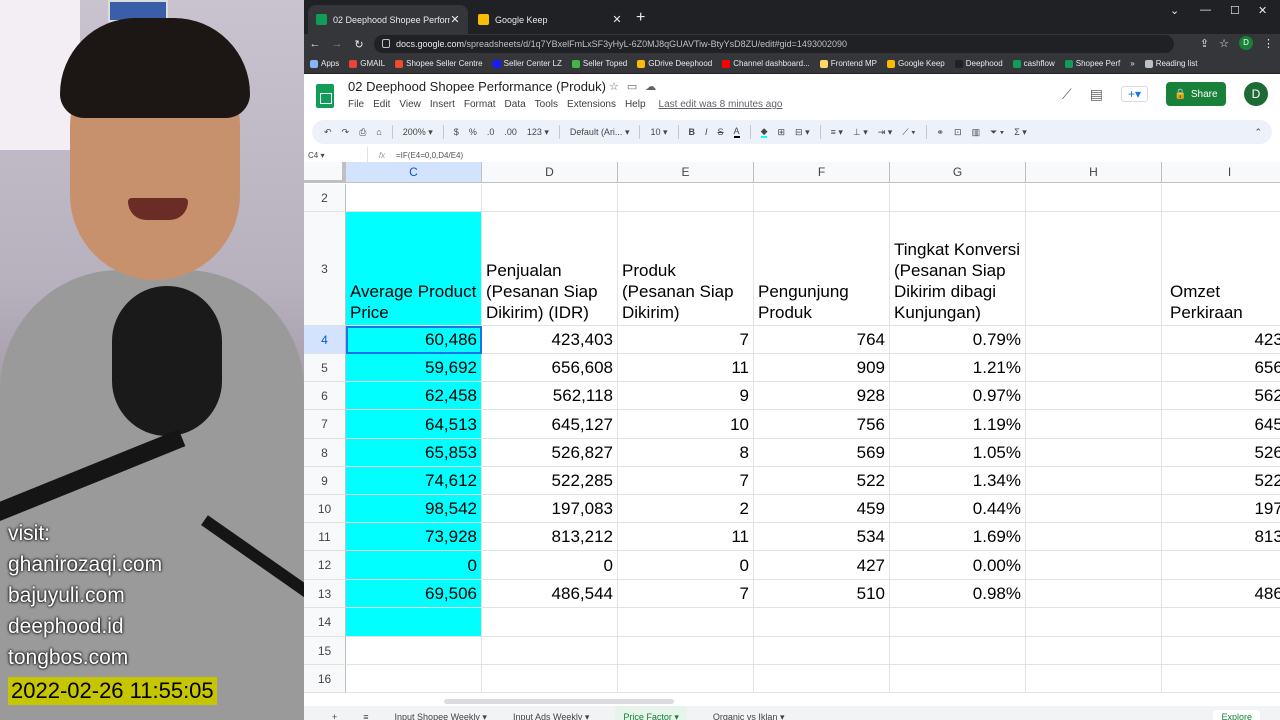  I want to click on sheet-tab: Price Factor ▾, so click(651, 713).